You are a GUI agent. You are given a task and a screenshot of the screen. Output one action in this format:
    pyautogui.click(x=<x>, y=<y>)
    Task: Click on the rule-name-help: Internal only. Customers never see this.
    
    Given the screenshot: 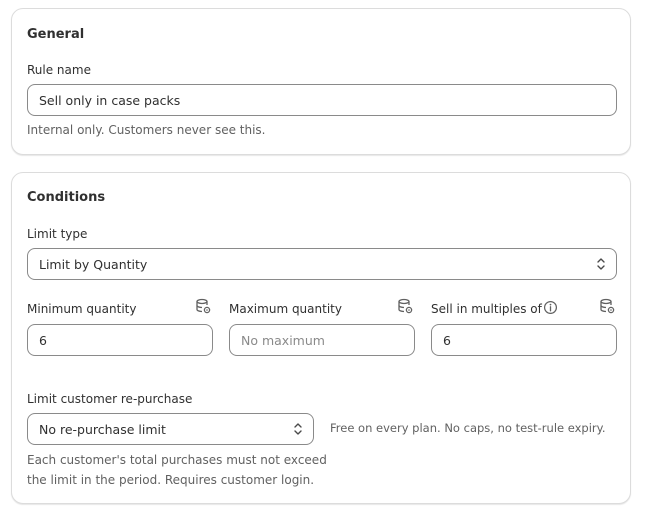 What is the action you would take?
    pyautogui.click(x=146, y=130)
    